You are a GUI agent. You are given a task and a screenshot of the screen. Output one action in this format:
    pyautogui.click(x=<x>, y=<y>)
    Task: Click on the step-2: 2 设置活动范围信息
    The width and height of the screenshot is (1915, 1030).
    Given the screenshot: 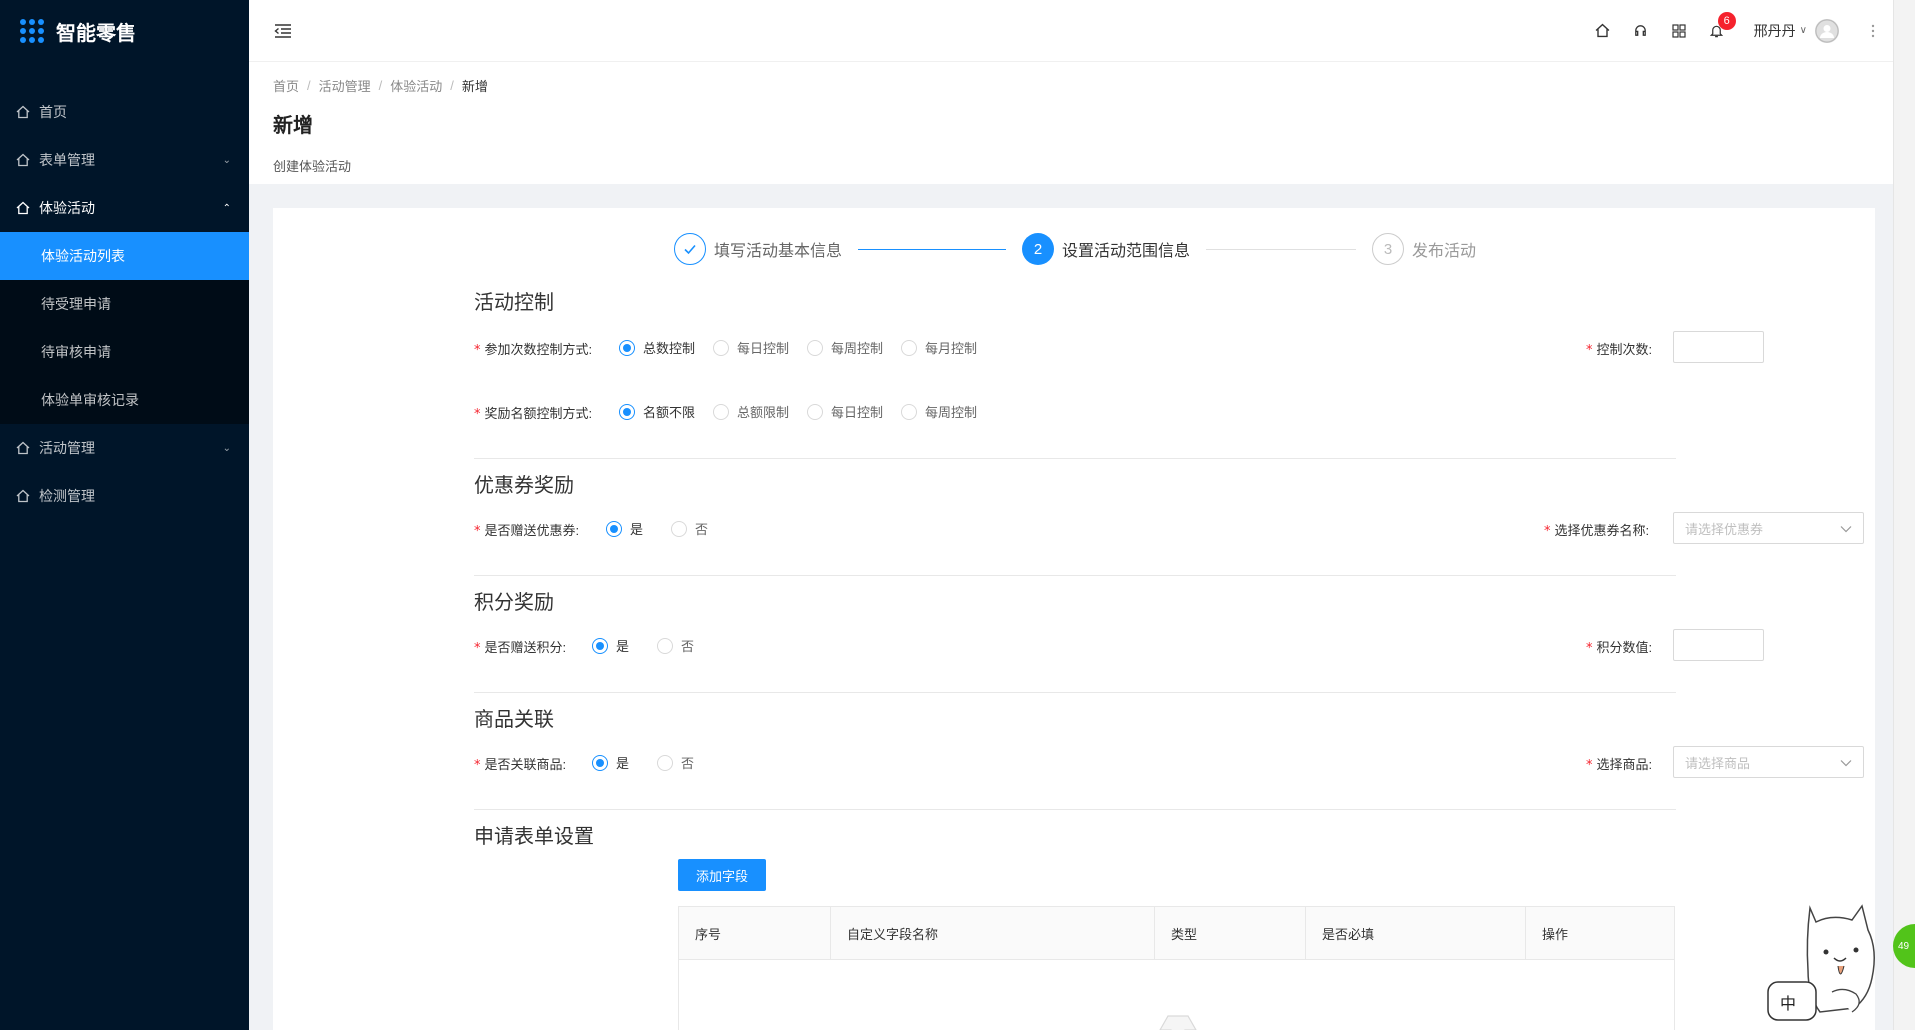 What is the action you would take?
    pyautogui.click(x=1114, y=249)
    